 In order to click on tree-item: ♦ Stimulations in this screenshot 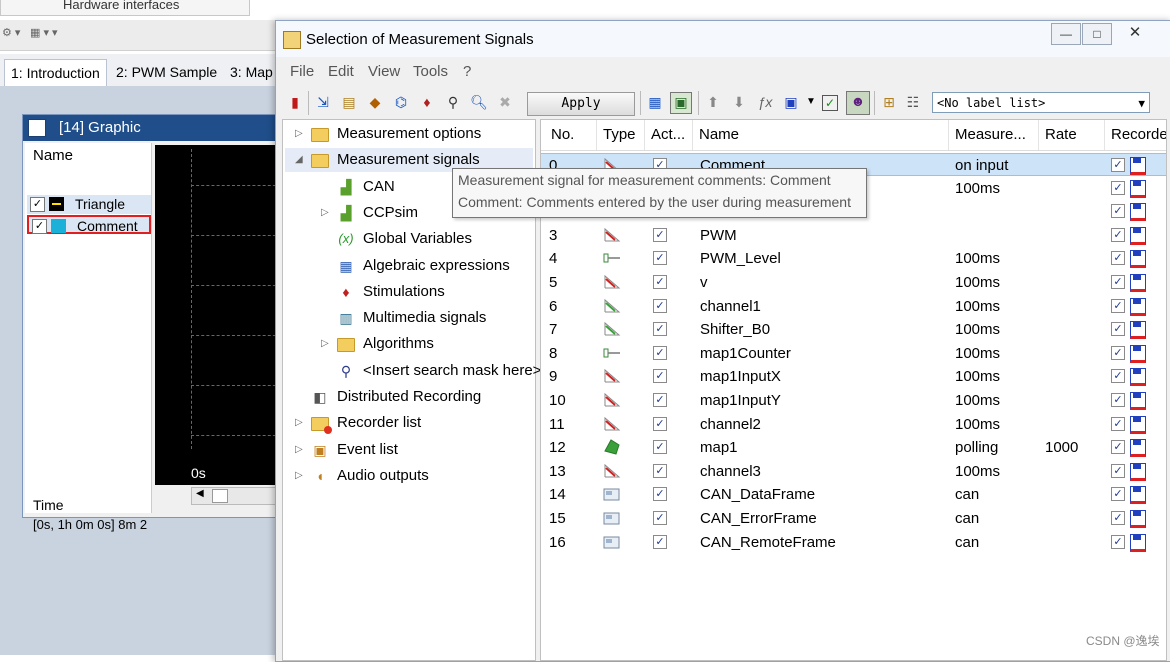, I will do `click(409, 292)`.